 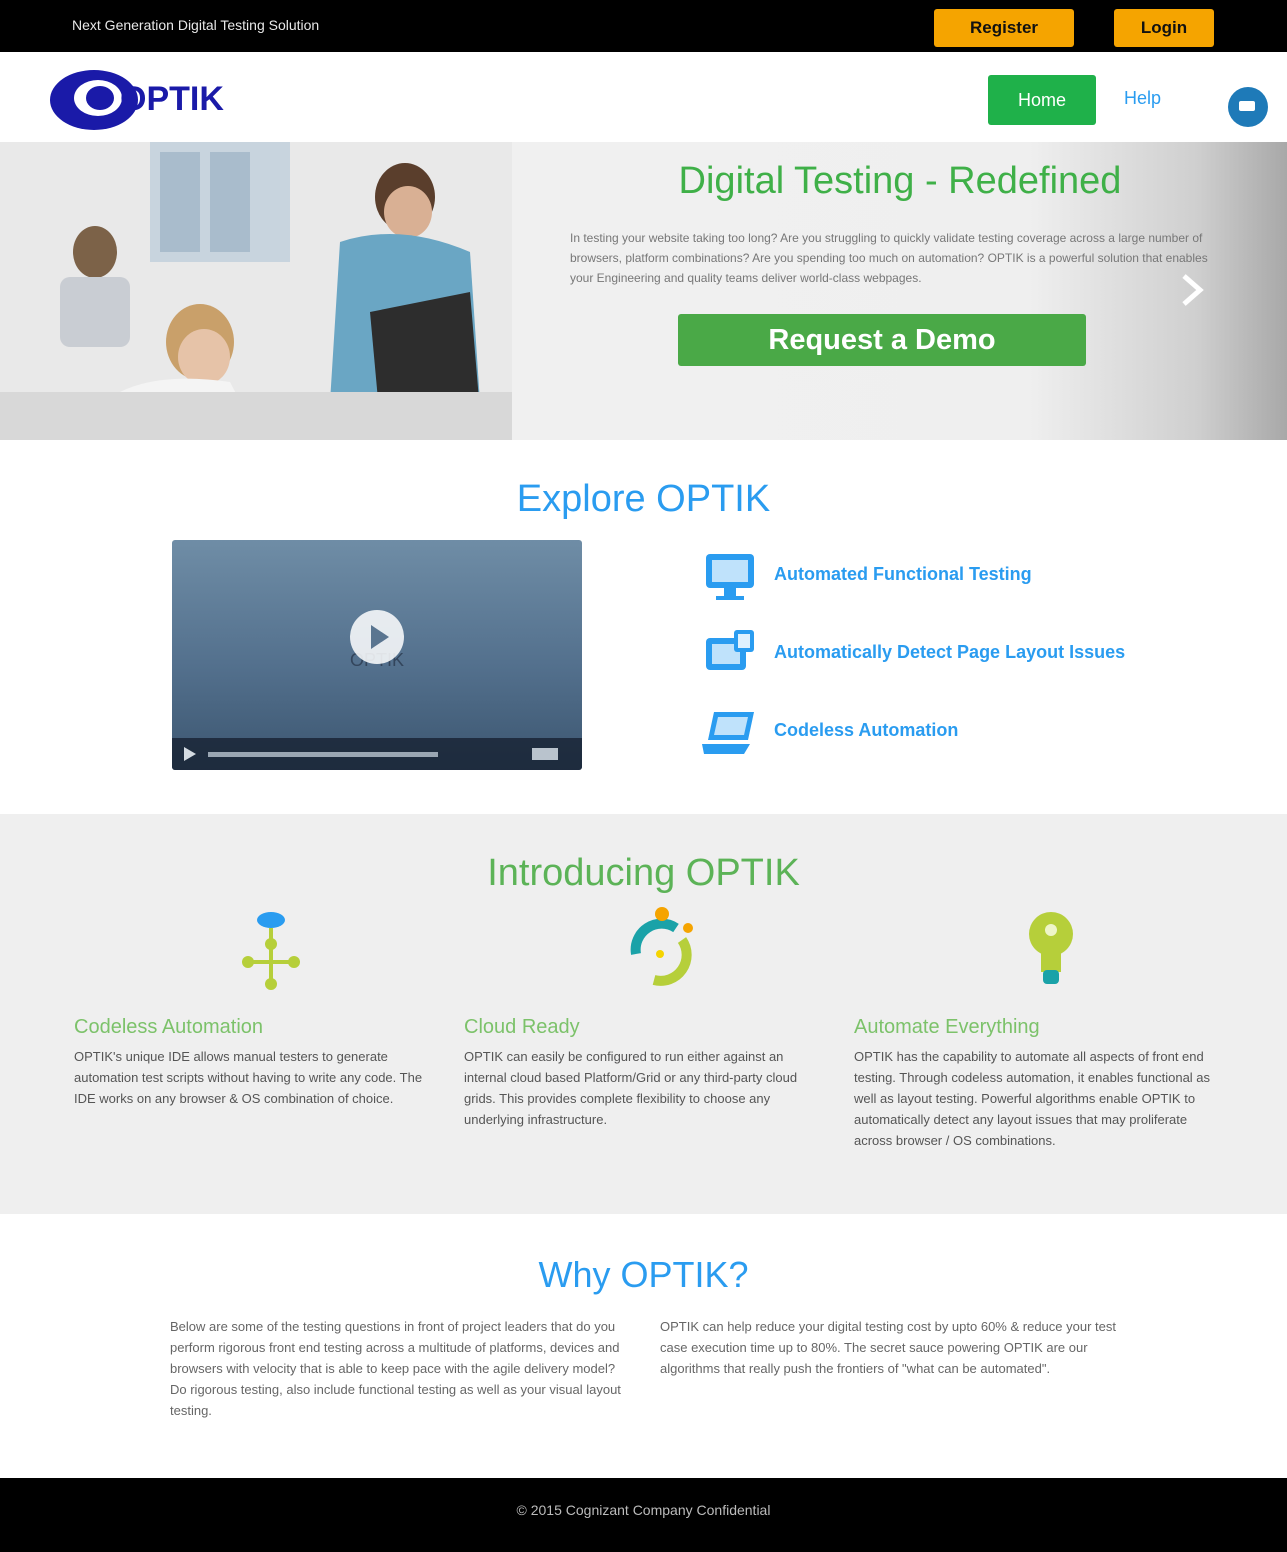 What do you see at coordinates (196, 25) in the screenshot?
I see `site-tagline: Next Generation Digital Testing Solution` at bounding box center [196, 25].